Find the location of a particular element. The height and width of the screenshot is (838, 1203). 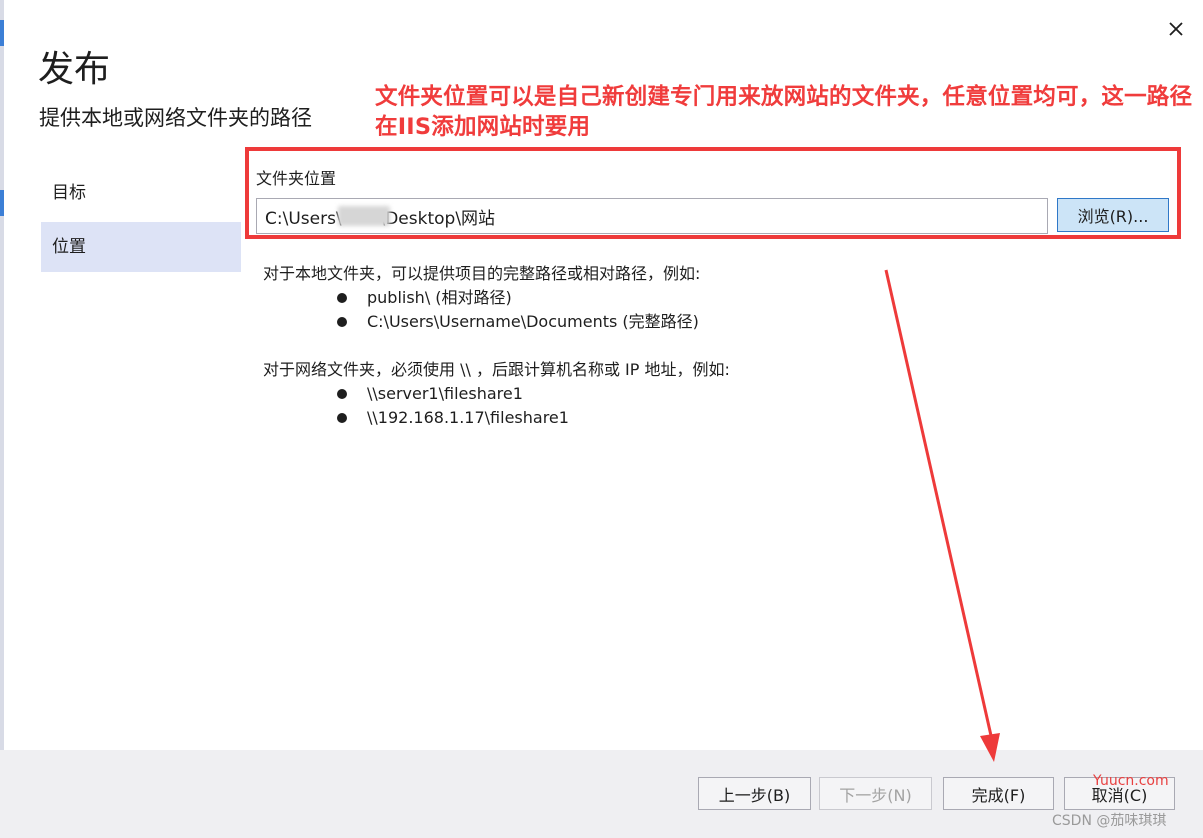

local-example-relative: publish\ (相对路径) is located at coordinates (439, 297).